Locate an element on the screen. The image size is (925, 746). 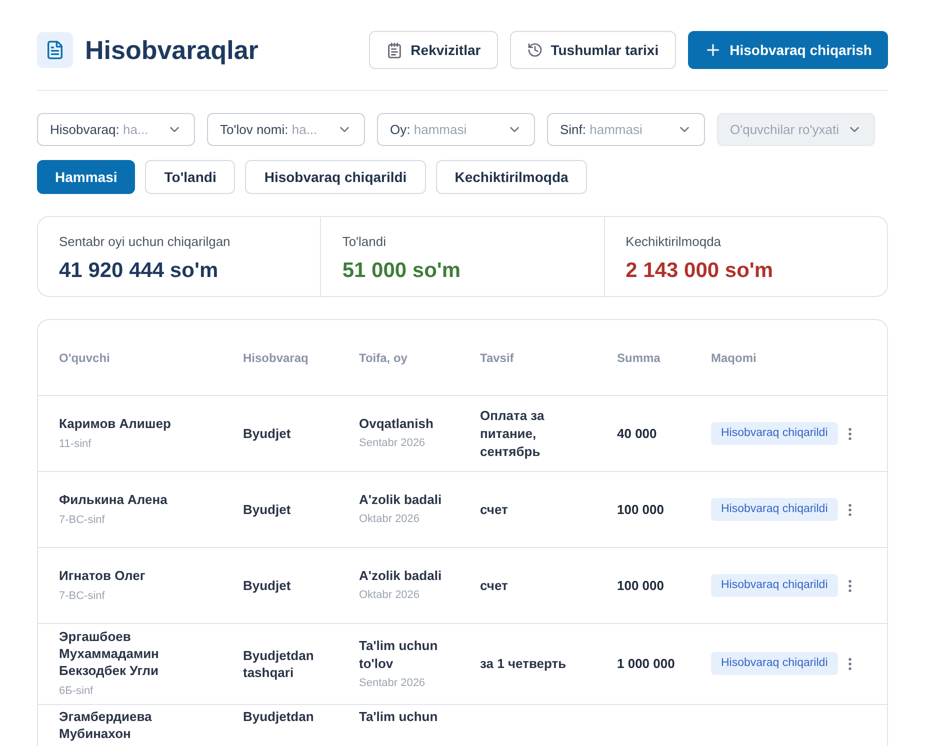
column-header: Hisobvaraq is located at coordinates (275, 357).